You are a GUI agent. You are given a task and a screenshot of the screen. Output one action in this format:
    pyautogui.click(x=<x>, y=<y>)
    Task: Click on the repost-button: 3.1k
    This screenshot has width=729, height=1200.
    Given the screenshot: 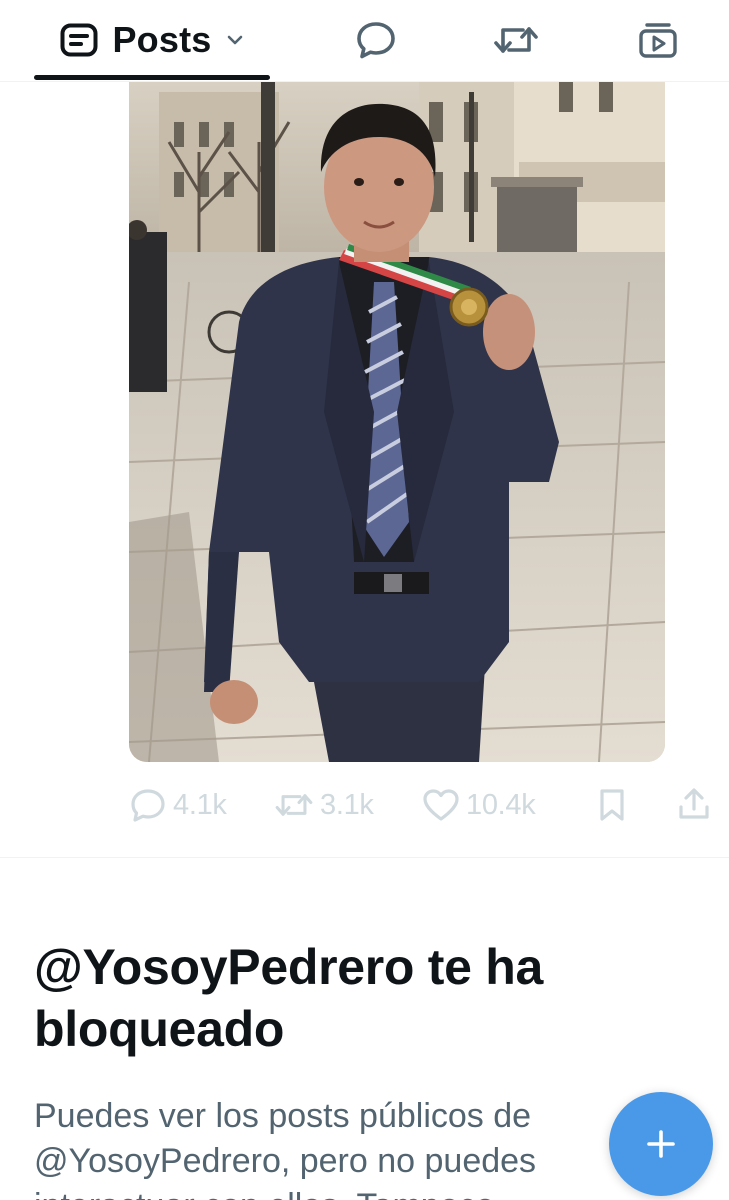 What is the action you would take?
    pyautogui.click(x=324, y=805)
    